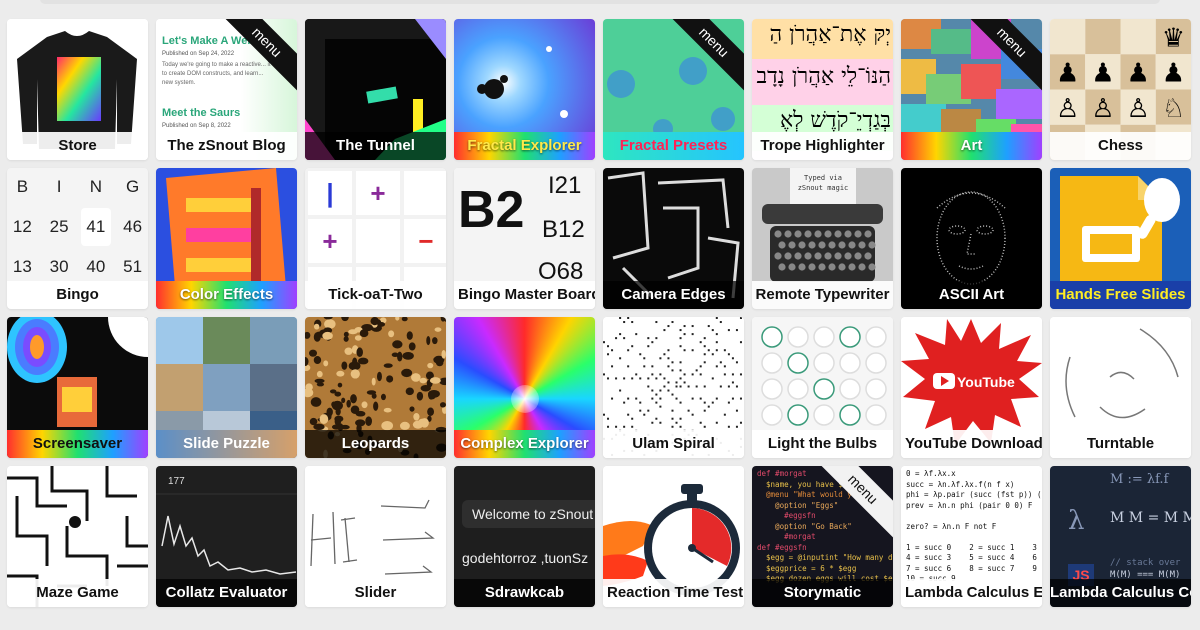 This screenshot has width=1200, height=630. Describe the element at coordinates (986, 382) in the screenshot. I see `youtube-logo-text: YouTube` at that location.